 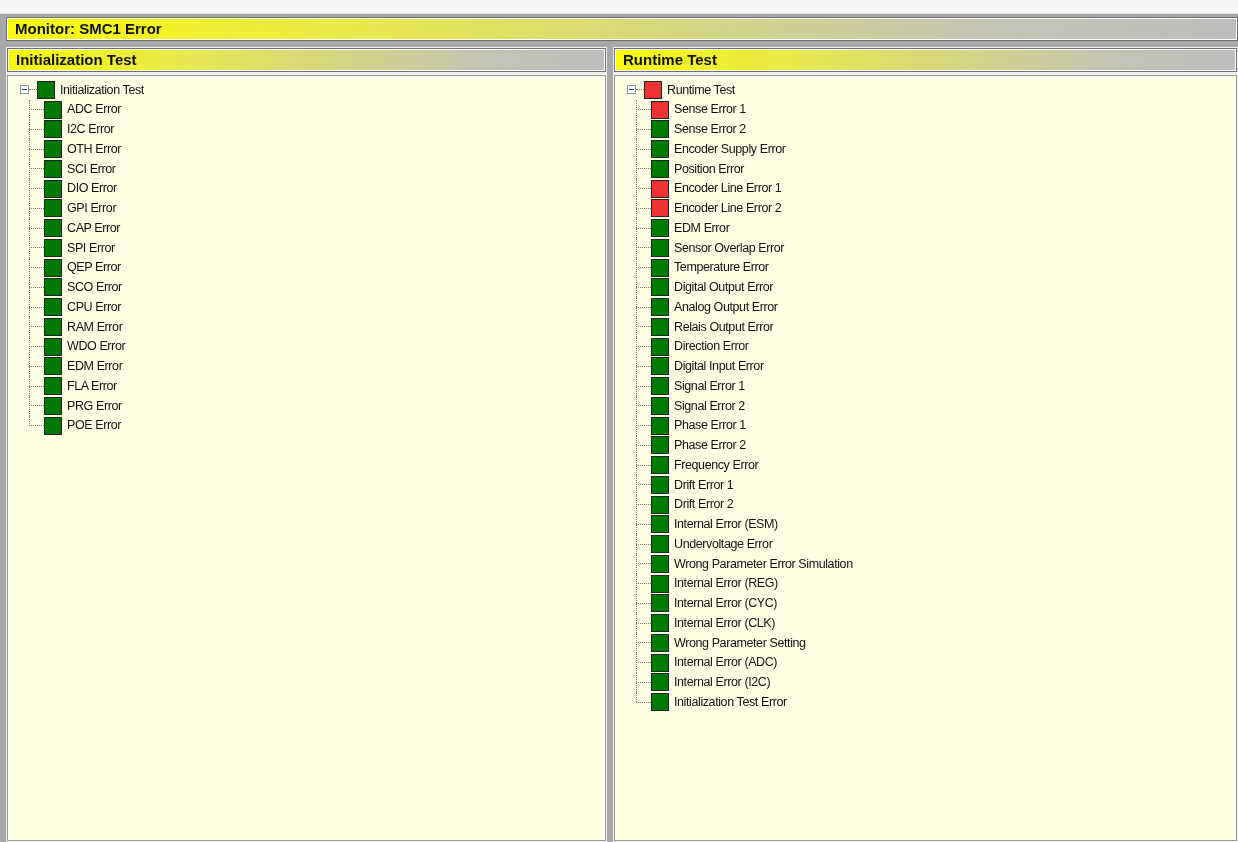 I want to click on tree-item-label: Sense Error 2, so click(x=707, y=129).